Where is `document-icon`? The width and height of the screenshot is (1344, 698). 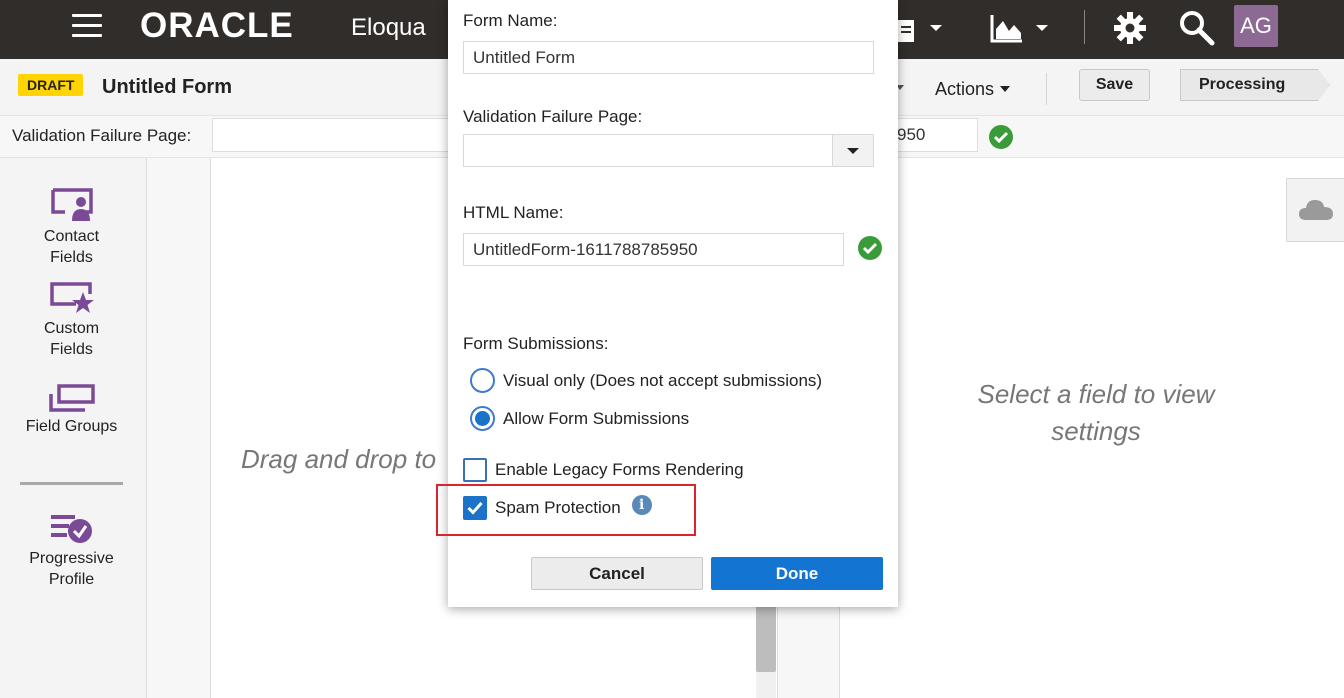
document-icon is located at coordinates (906, 31).